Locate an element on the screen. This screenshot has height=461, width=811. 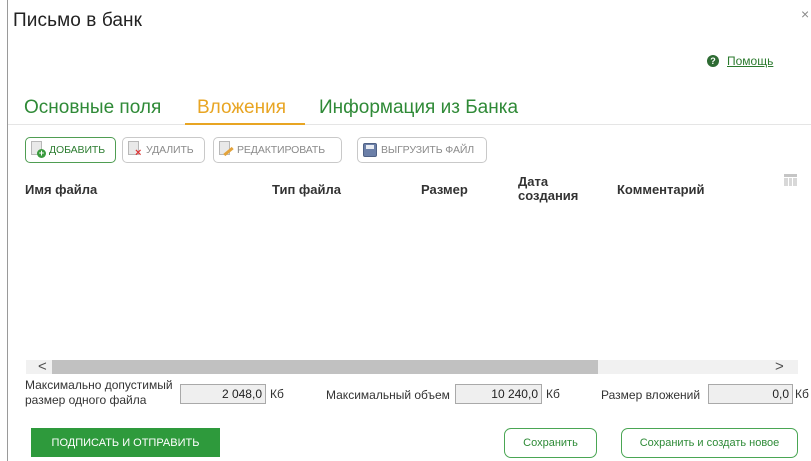
tab-bank-info: Информация из Банка is located at coordinates (418, 108).